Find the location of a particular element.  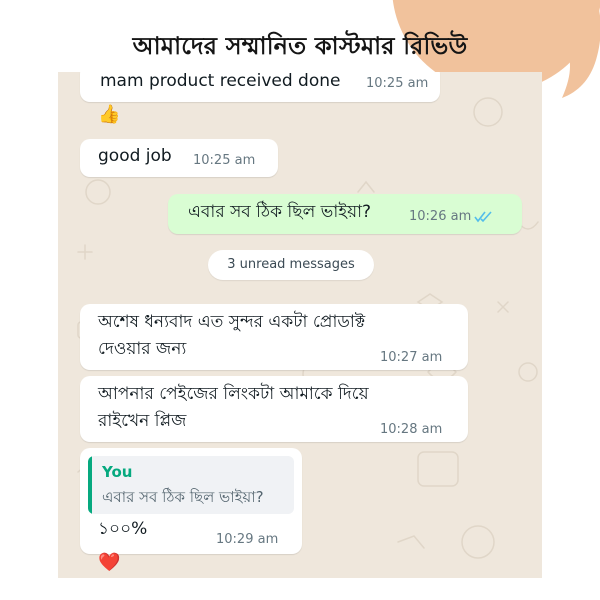

heart-icon: ❤️ is located at coordinates (109, 563).